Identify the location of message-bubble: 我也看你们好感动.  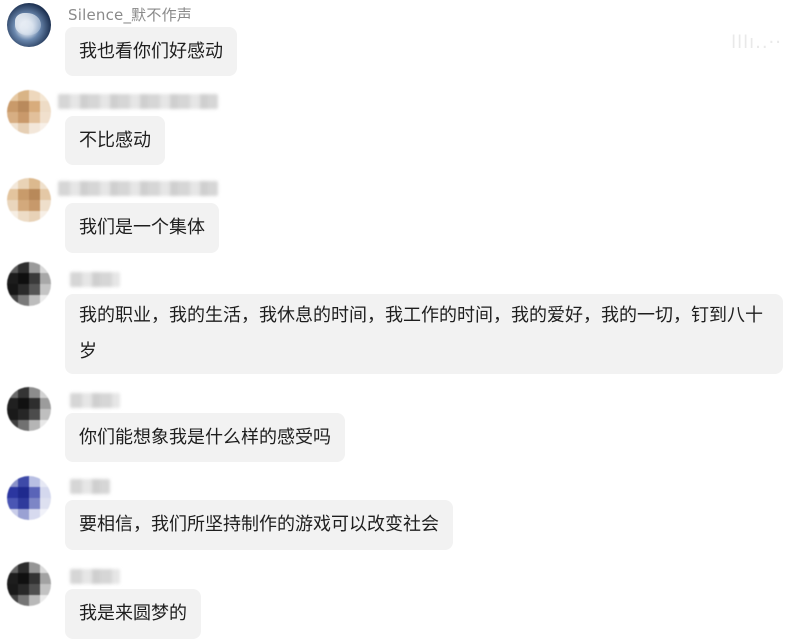
(151, 51).